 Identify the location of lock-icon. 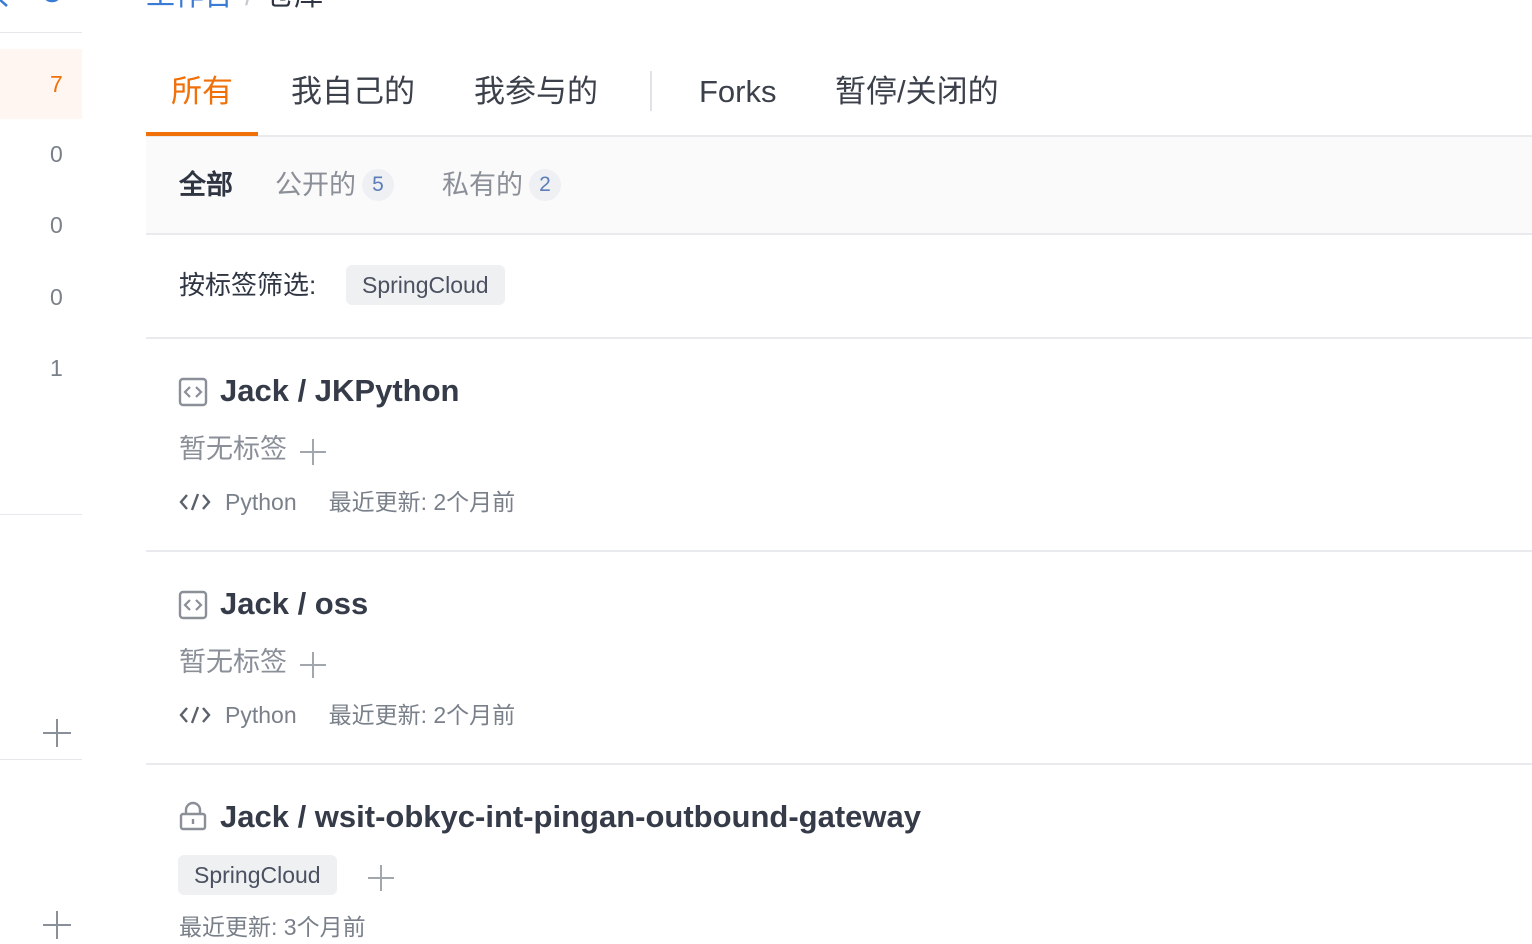
(193, 816).